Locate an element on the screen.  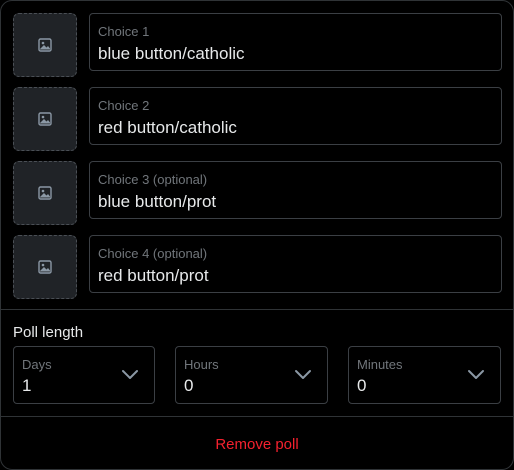
hours-label: Hours is located at coordinates (201, 364).